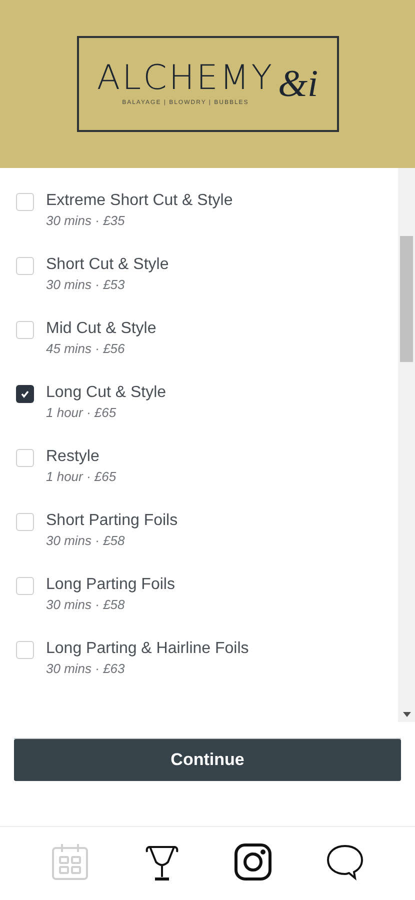 The height and width of the screenshot is (900, 415). Describe the element at coordinates (207, 338) in the screenshot. I see `service-option: Mid Cut & Style 45 mins · £56` at that location.